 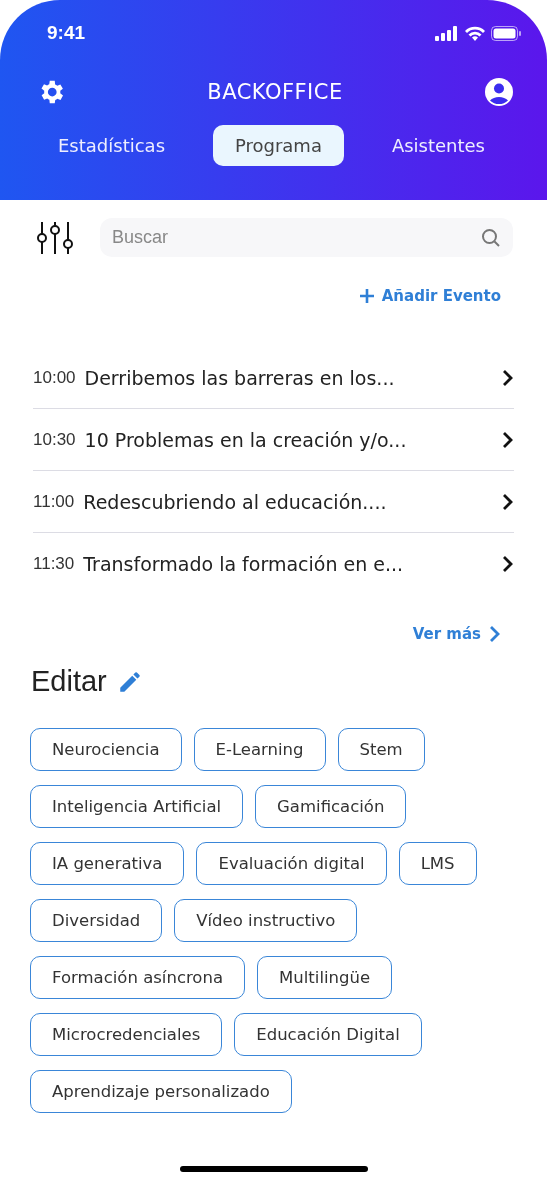 I want to click on signal-icon, so click(x=447, y=33).